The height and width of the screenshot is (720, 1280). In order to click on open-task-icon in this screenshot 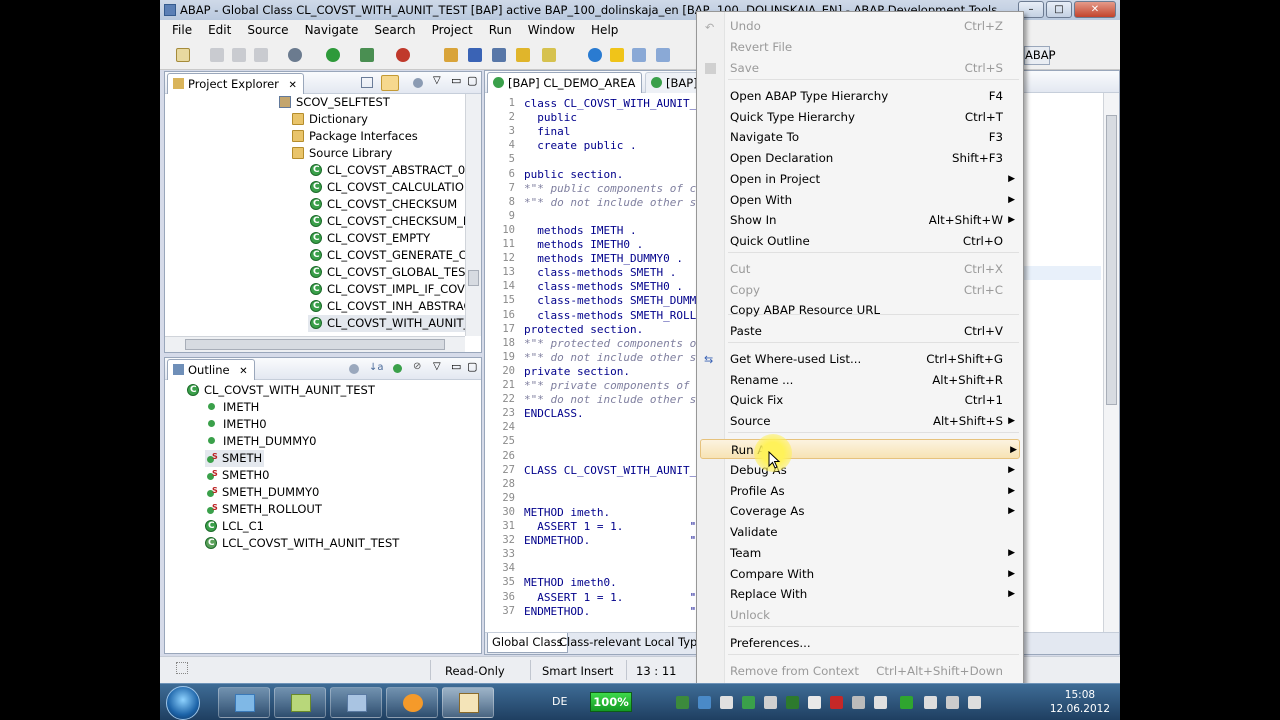, I will do `click(475, 55)`.